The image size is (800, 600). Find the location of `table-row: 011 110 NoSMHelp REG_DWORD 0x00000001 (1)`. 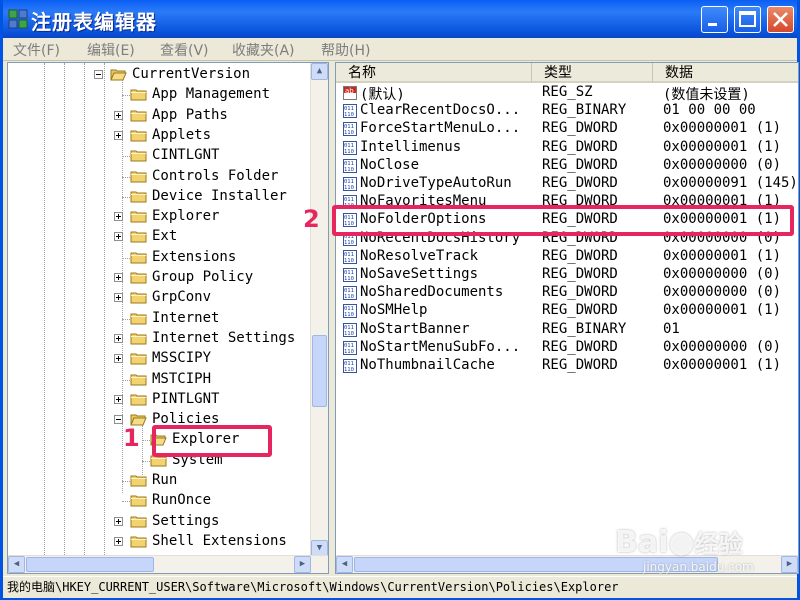

table-row: 011 110 NoSMHelp REG_DWORD 0x00000001 (1) is located at coordinates (567, 311).